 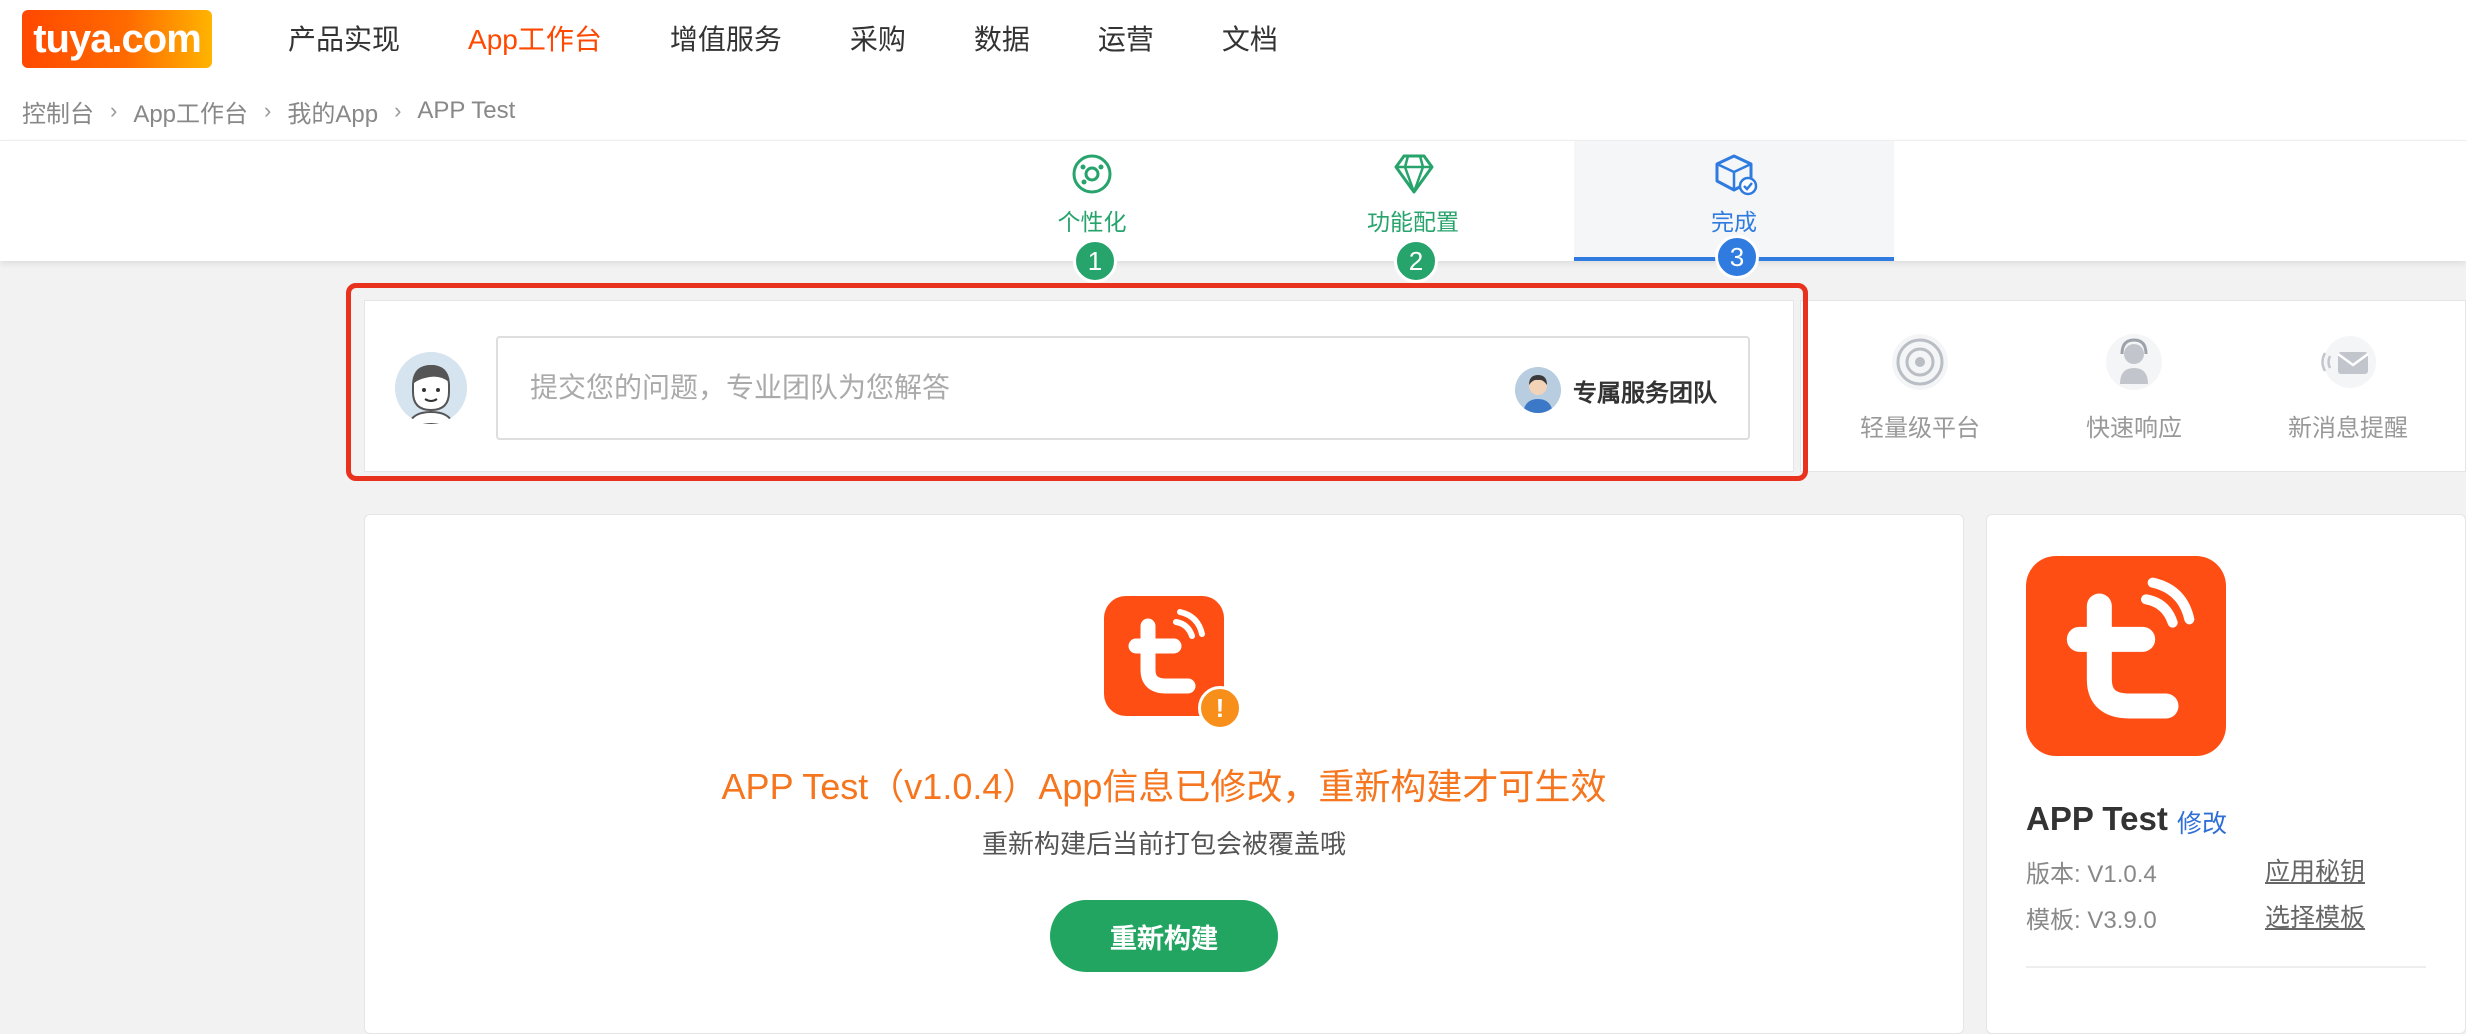 What do you see at coordinates (1092, 222) in the screenshot?
I see `step-label: 个性化` at bounding box center [1092, 222].